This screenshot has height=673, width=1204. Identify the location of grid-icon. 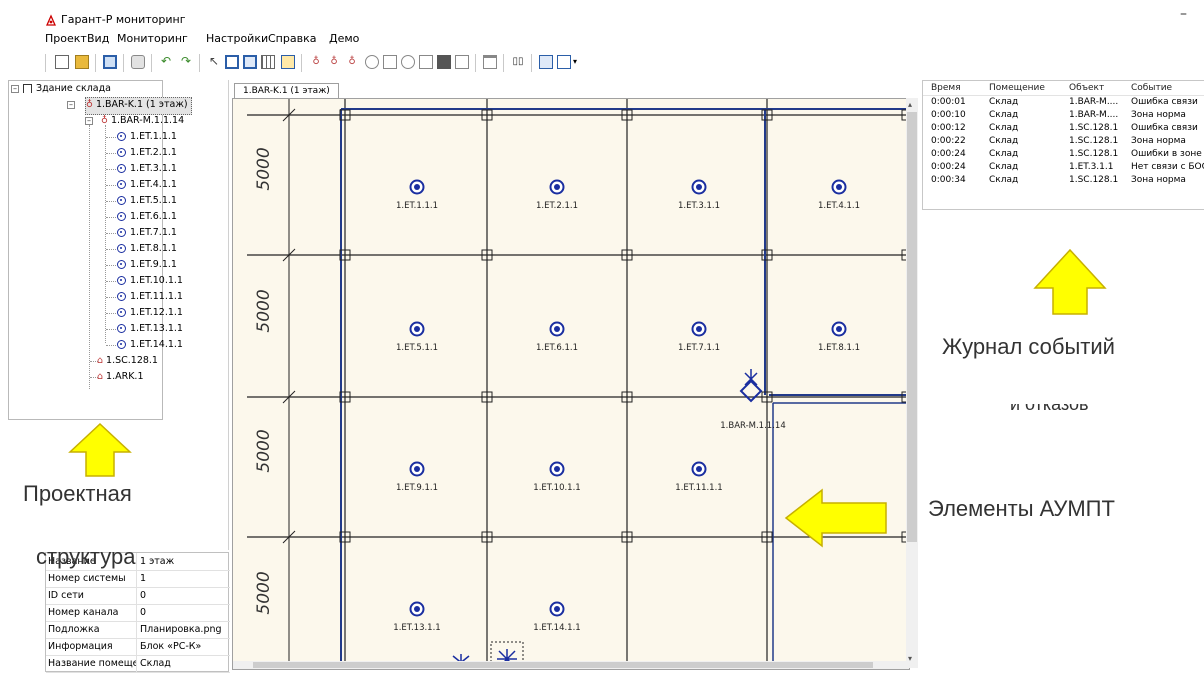
(268, 62).